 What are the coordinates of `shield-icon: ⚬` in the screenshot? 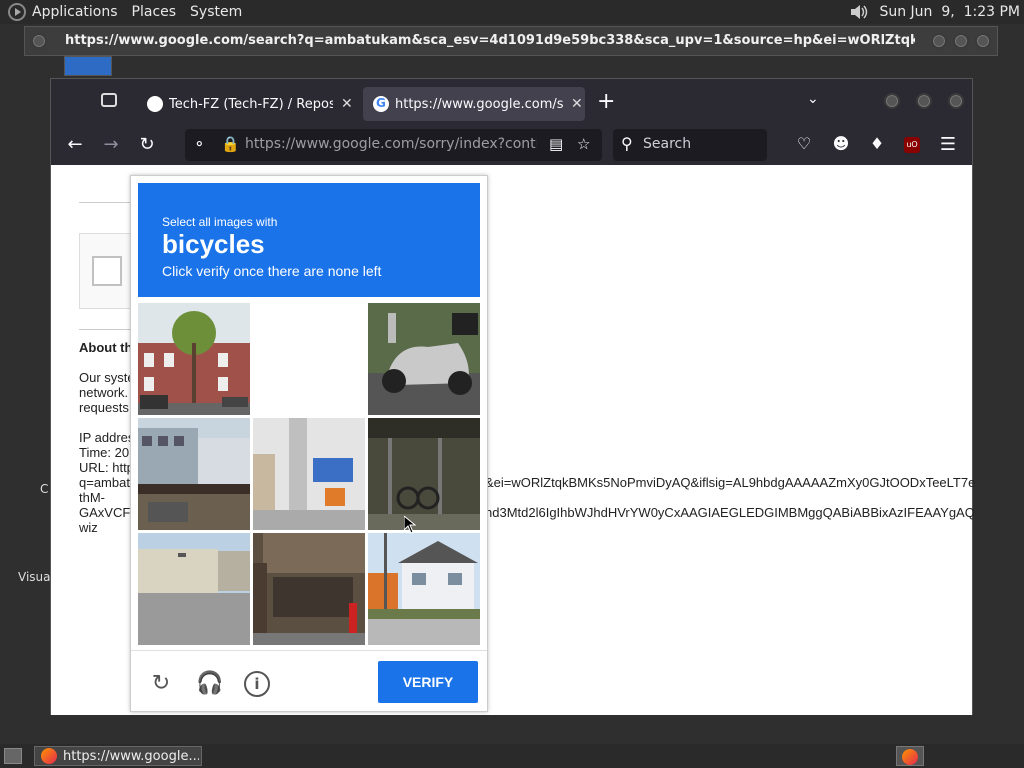 It's located at (199, 144).